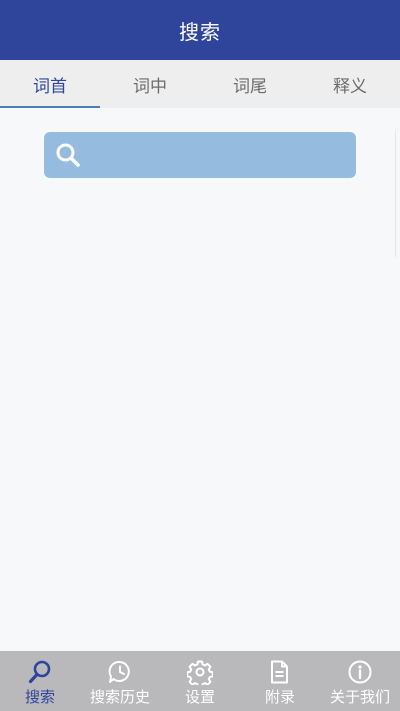 The width and height of the screenshot is (400, 711). I want to click on tab-definition: 释义, so click(350, 84).